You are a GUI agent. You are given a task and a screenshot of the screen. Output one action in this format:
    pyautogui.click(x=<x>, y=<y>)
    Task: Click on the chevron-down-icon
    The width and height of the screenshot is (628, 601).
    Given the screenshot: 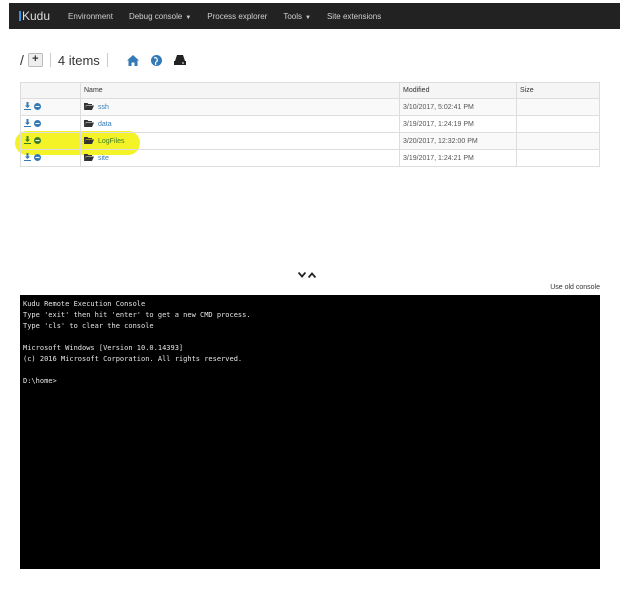 What is the action you would take?
    pyautogui.click(x=302, y=274)
    